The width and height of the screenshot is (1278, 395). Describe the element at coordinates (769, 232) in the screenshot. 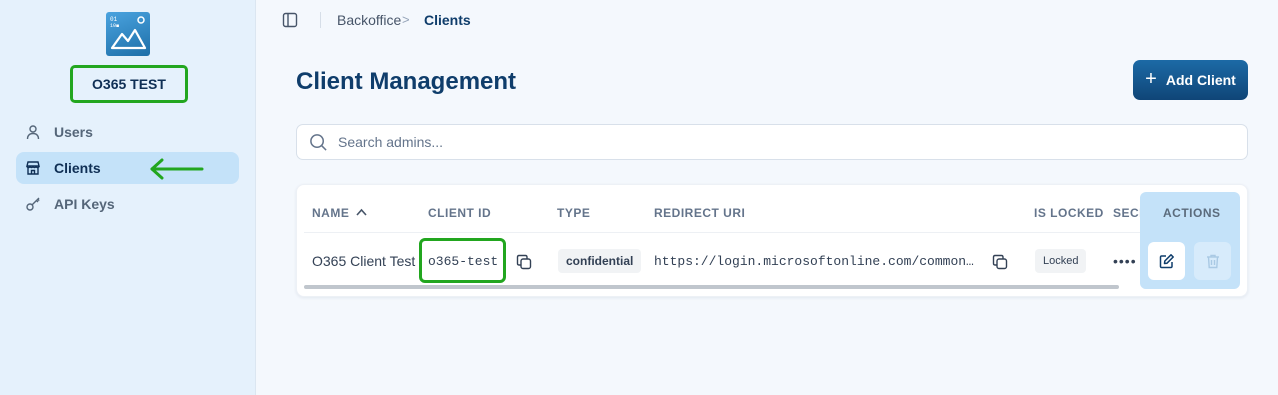

I see `table-header-divider` at that location.